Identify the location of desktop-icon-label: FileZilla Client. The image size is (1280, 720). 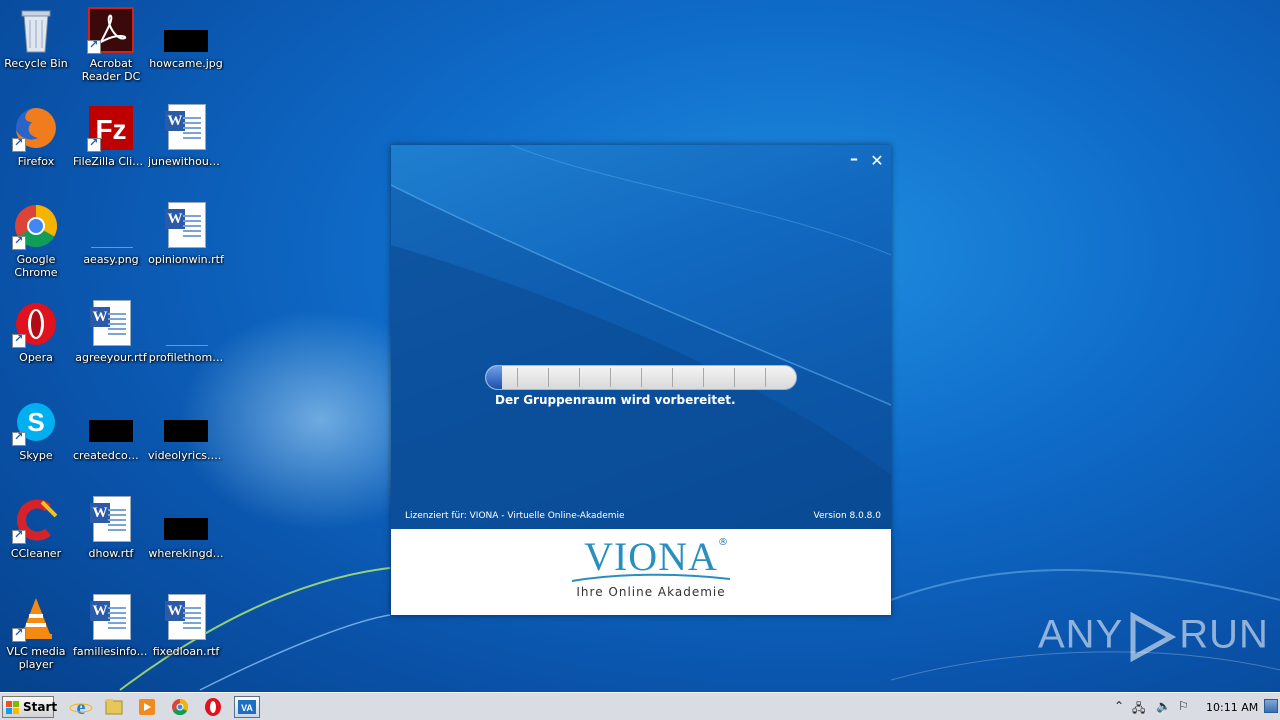
(111, 161).